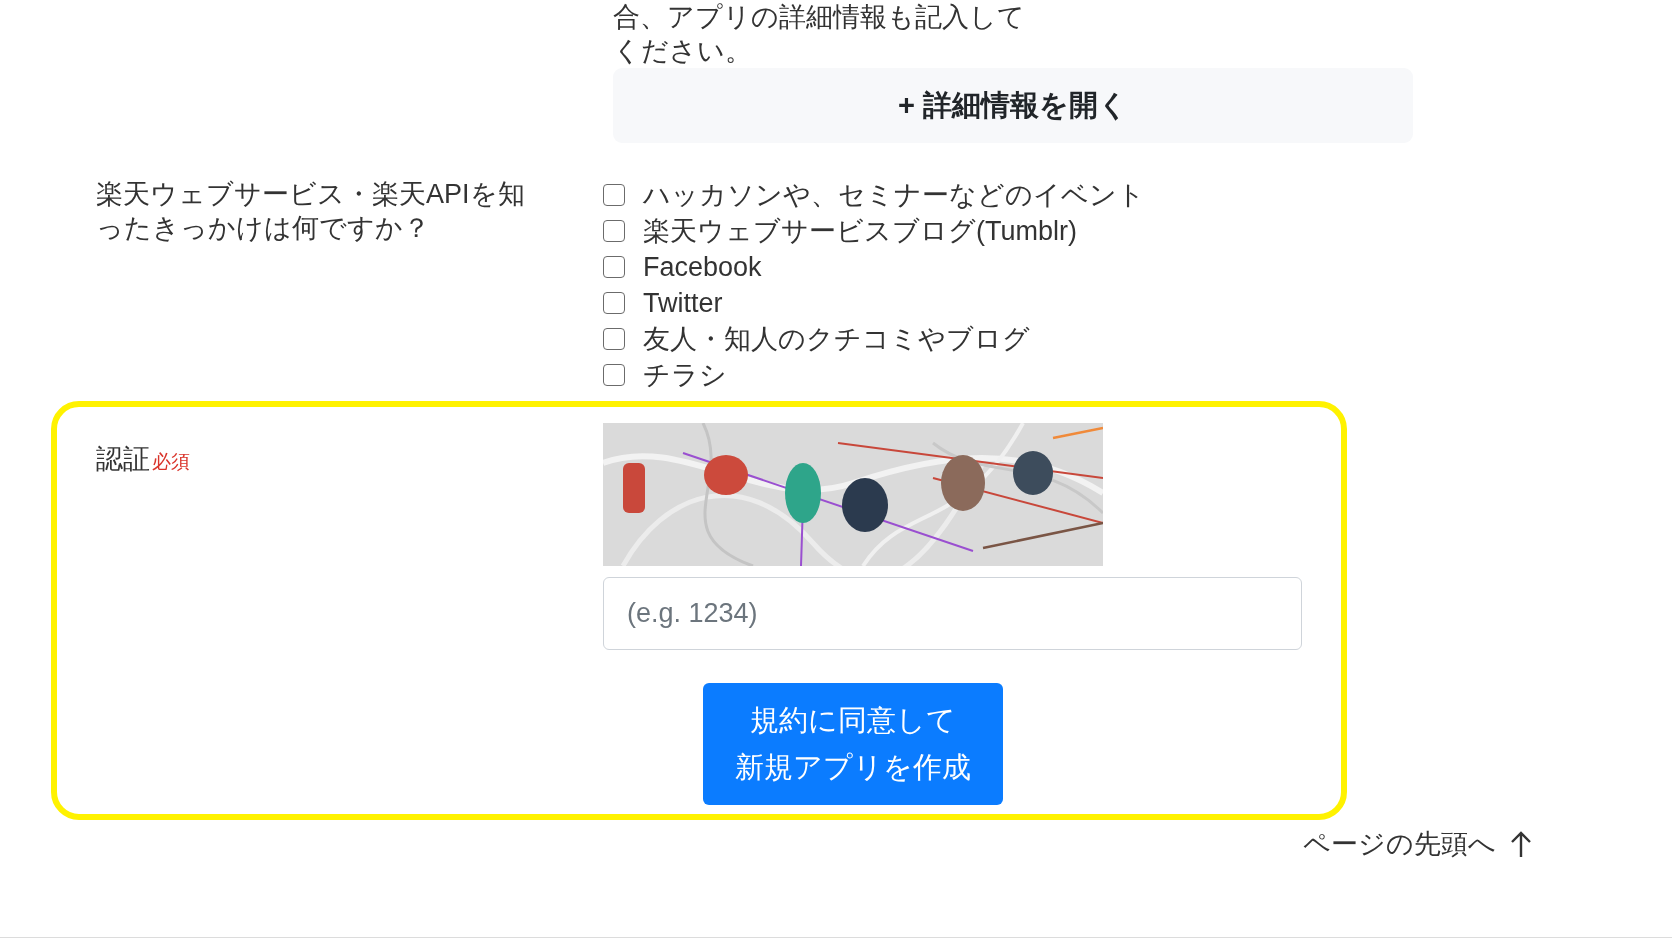  What do you see at coordinates (894, 195) in the screenshot?
I see `checkbox-label: ハッカソンや、セミナーなどのイベント` at bounding box center [894, 195].